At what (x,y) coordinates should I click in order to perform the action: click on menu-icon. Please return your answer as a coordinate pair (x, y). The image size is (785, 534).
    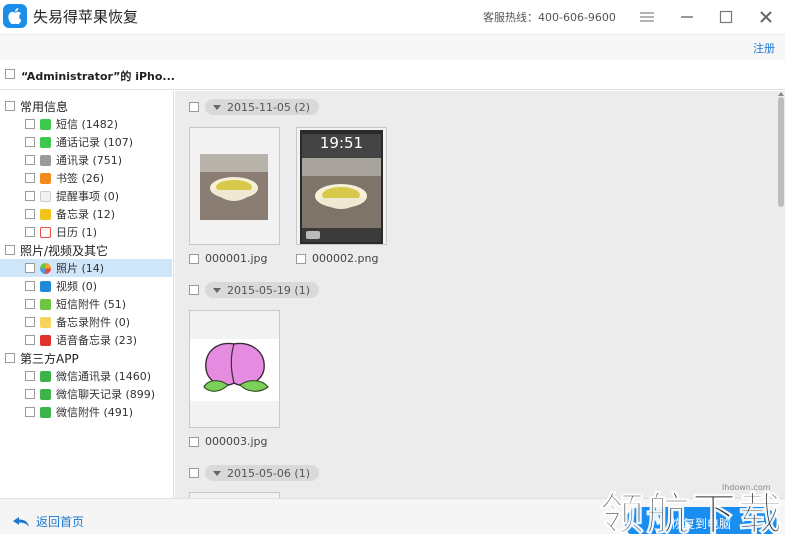
    Looking at the image, I should click on (647, 17).